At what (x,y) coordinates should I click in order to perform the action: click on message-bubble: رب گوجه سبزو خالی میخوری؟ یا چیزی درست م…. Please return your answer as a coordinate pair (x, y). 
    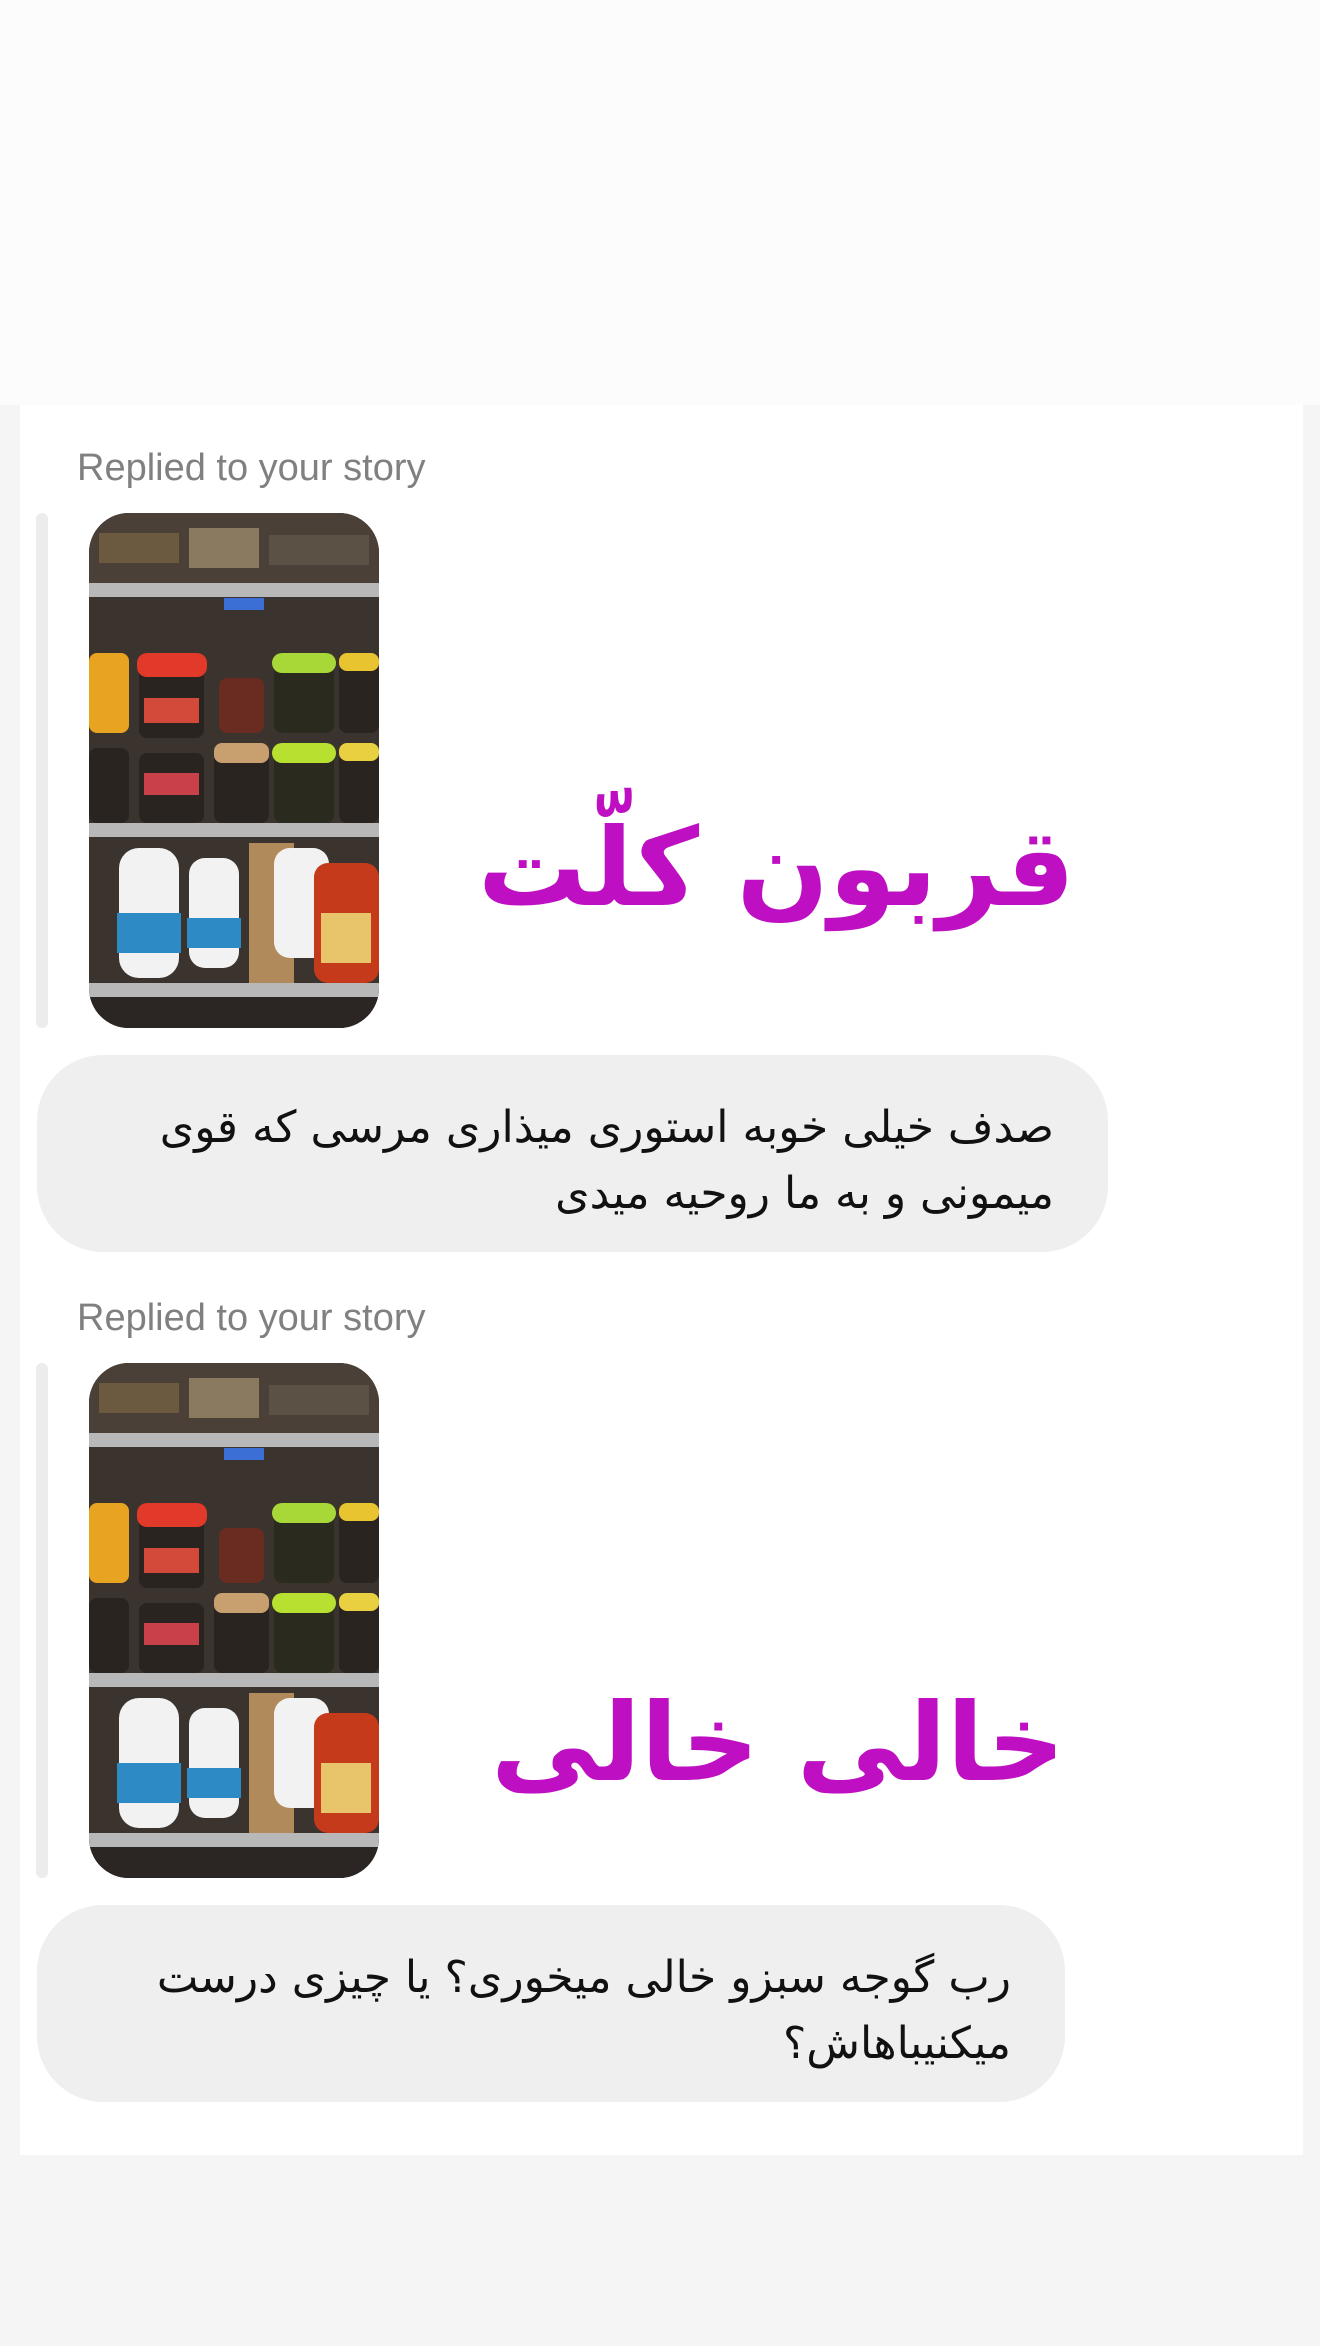
    Looking at the image, I should click on (551, 2003).